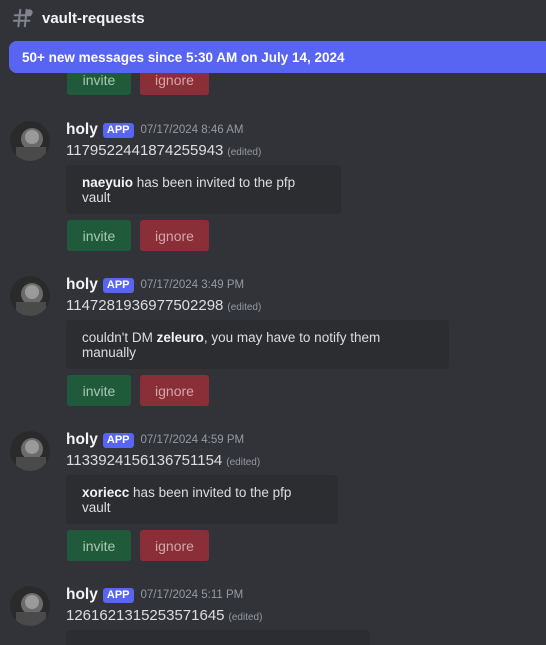  Describe the element at coordinates (192, 440) in the screenshot. I see `timestamp: 07/17/2024 4:59 PM` at that location.